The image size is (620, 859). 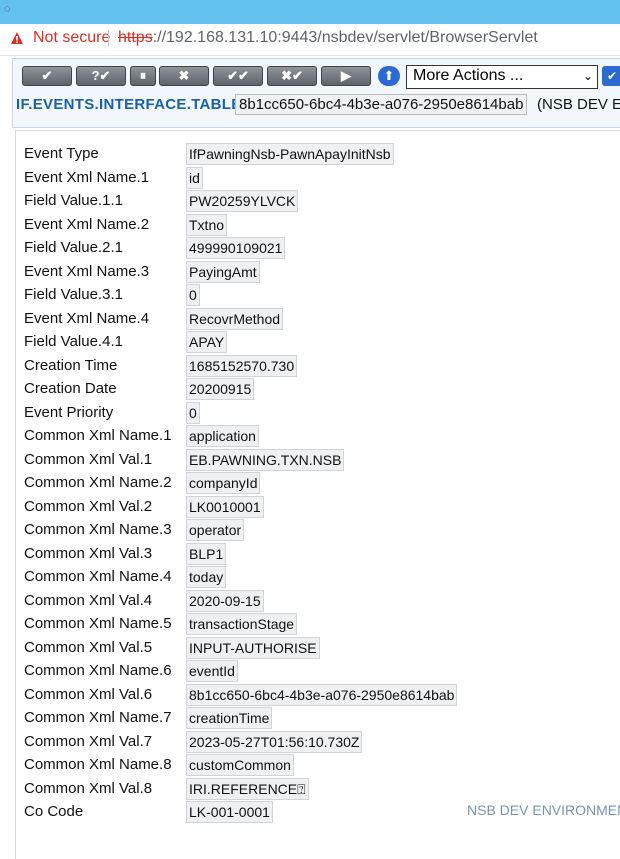 What do you see at coordinates (194, 177) in the screenshot?
I see `field-value: id` at bounding box center [194, 177].